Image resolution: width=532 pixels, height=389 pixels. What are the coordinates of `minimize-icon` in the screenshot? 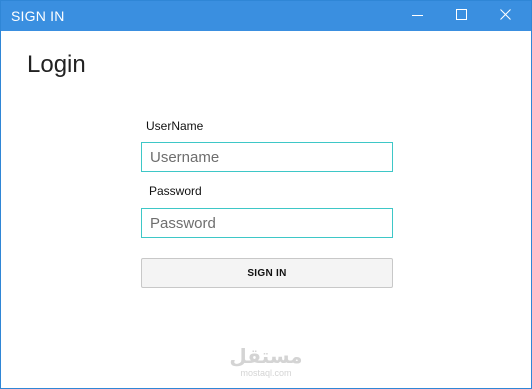 It's located at (417, 15).